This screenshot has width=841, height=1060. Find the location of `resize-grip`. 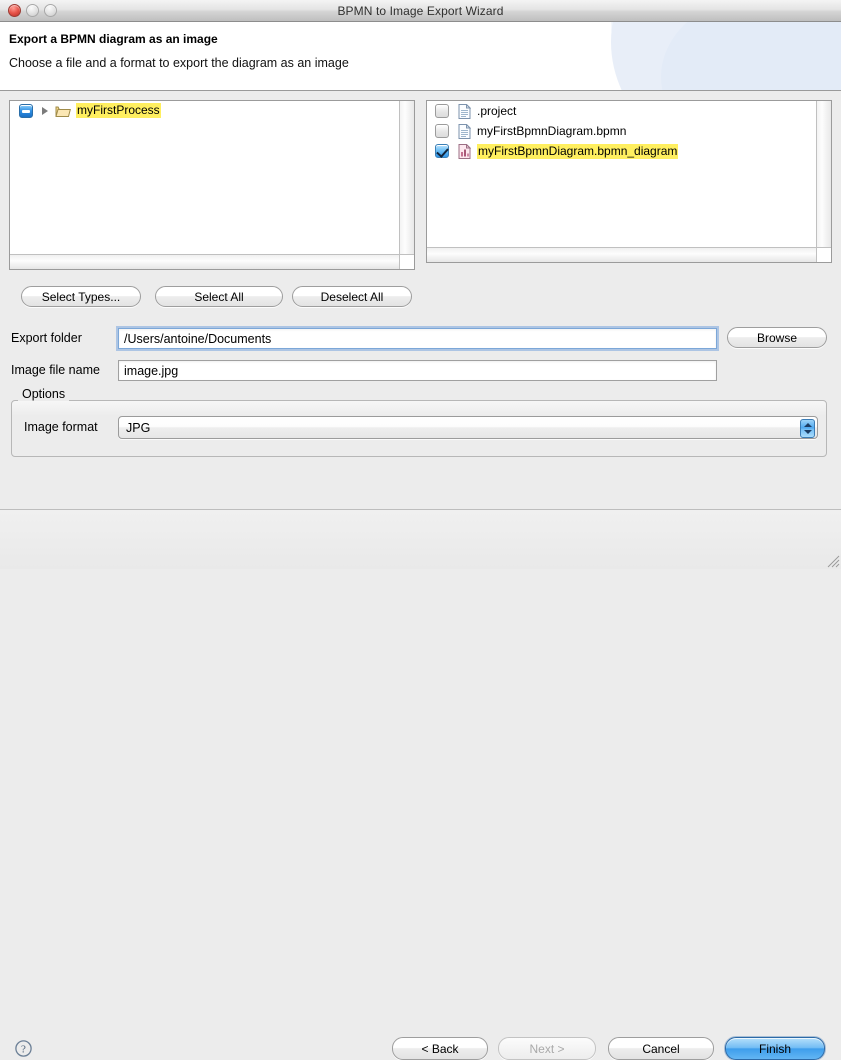

resize-grip is located at coordinates (832, 560).